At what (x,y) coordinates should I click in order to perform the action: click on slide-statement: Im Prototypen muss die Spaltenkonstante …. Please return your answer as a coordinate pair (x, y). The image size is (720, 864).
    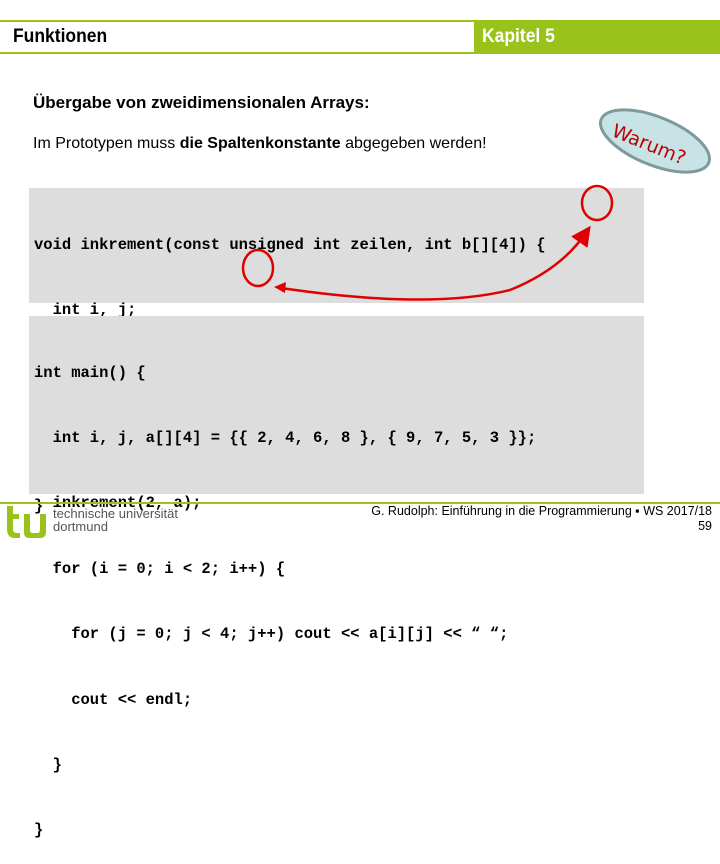
    Looking at the image, I should click on (260, 144).